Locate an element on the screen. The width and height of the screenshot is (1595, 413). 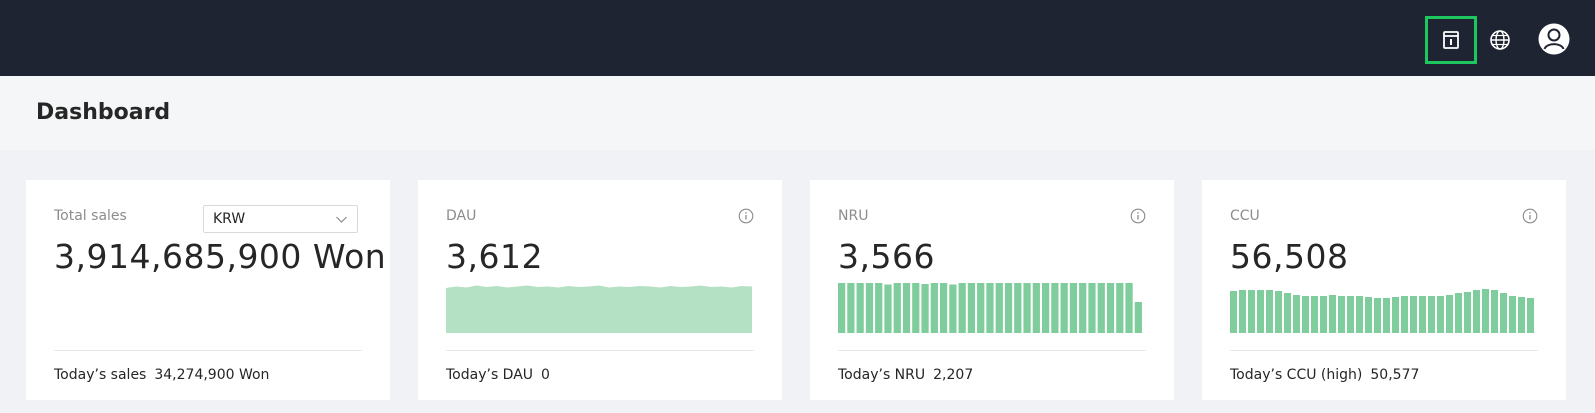
document-info-icon is located at coordinates (1451, 40).